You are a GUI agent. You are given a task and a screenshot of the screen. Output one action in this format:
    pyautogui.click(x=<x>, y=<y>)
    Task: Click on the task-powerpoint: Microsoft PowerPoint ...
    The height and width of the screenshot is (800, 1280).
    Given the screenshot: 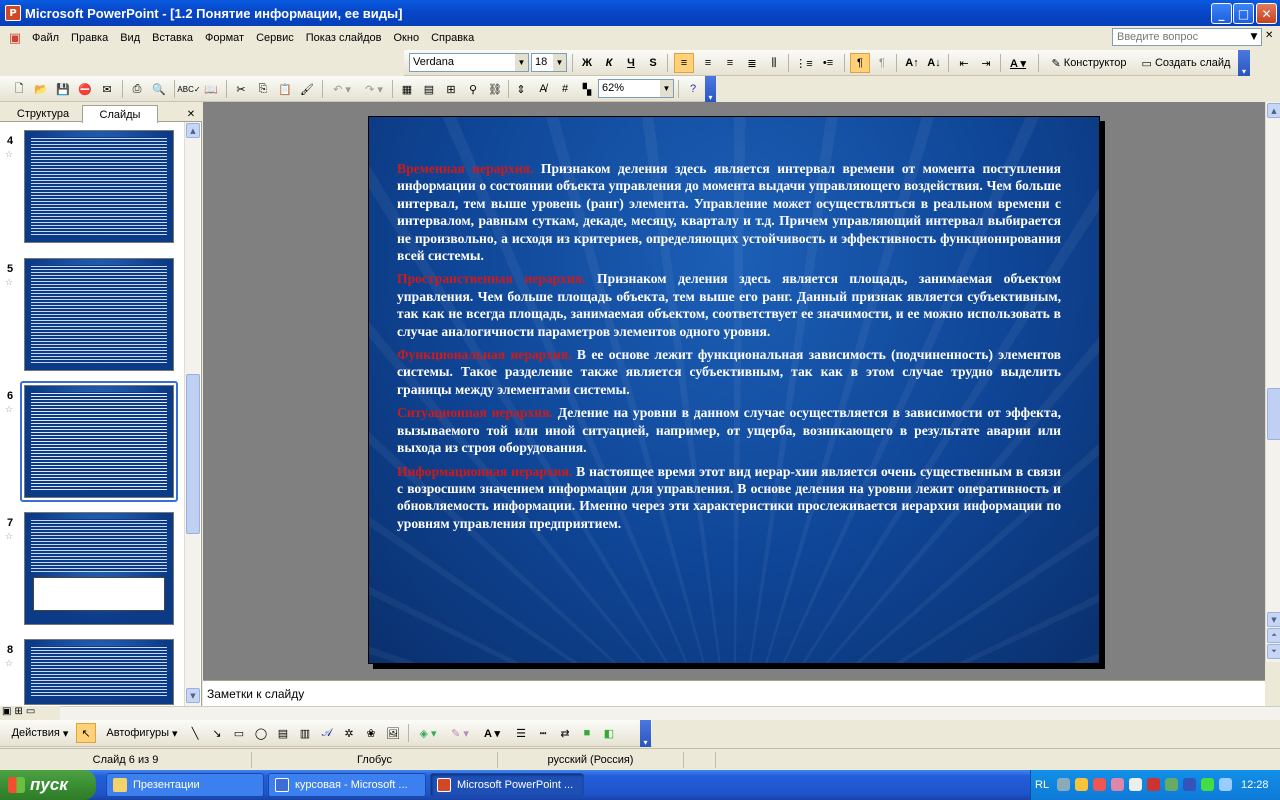 What is the action you would take?
    pyautogui.click(x=507, y=785)
    